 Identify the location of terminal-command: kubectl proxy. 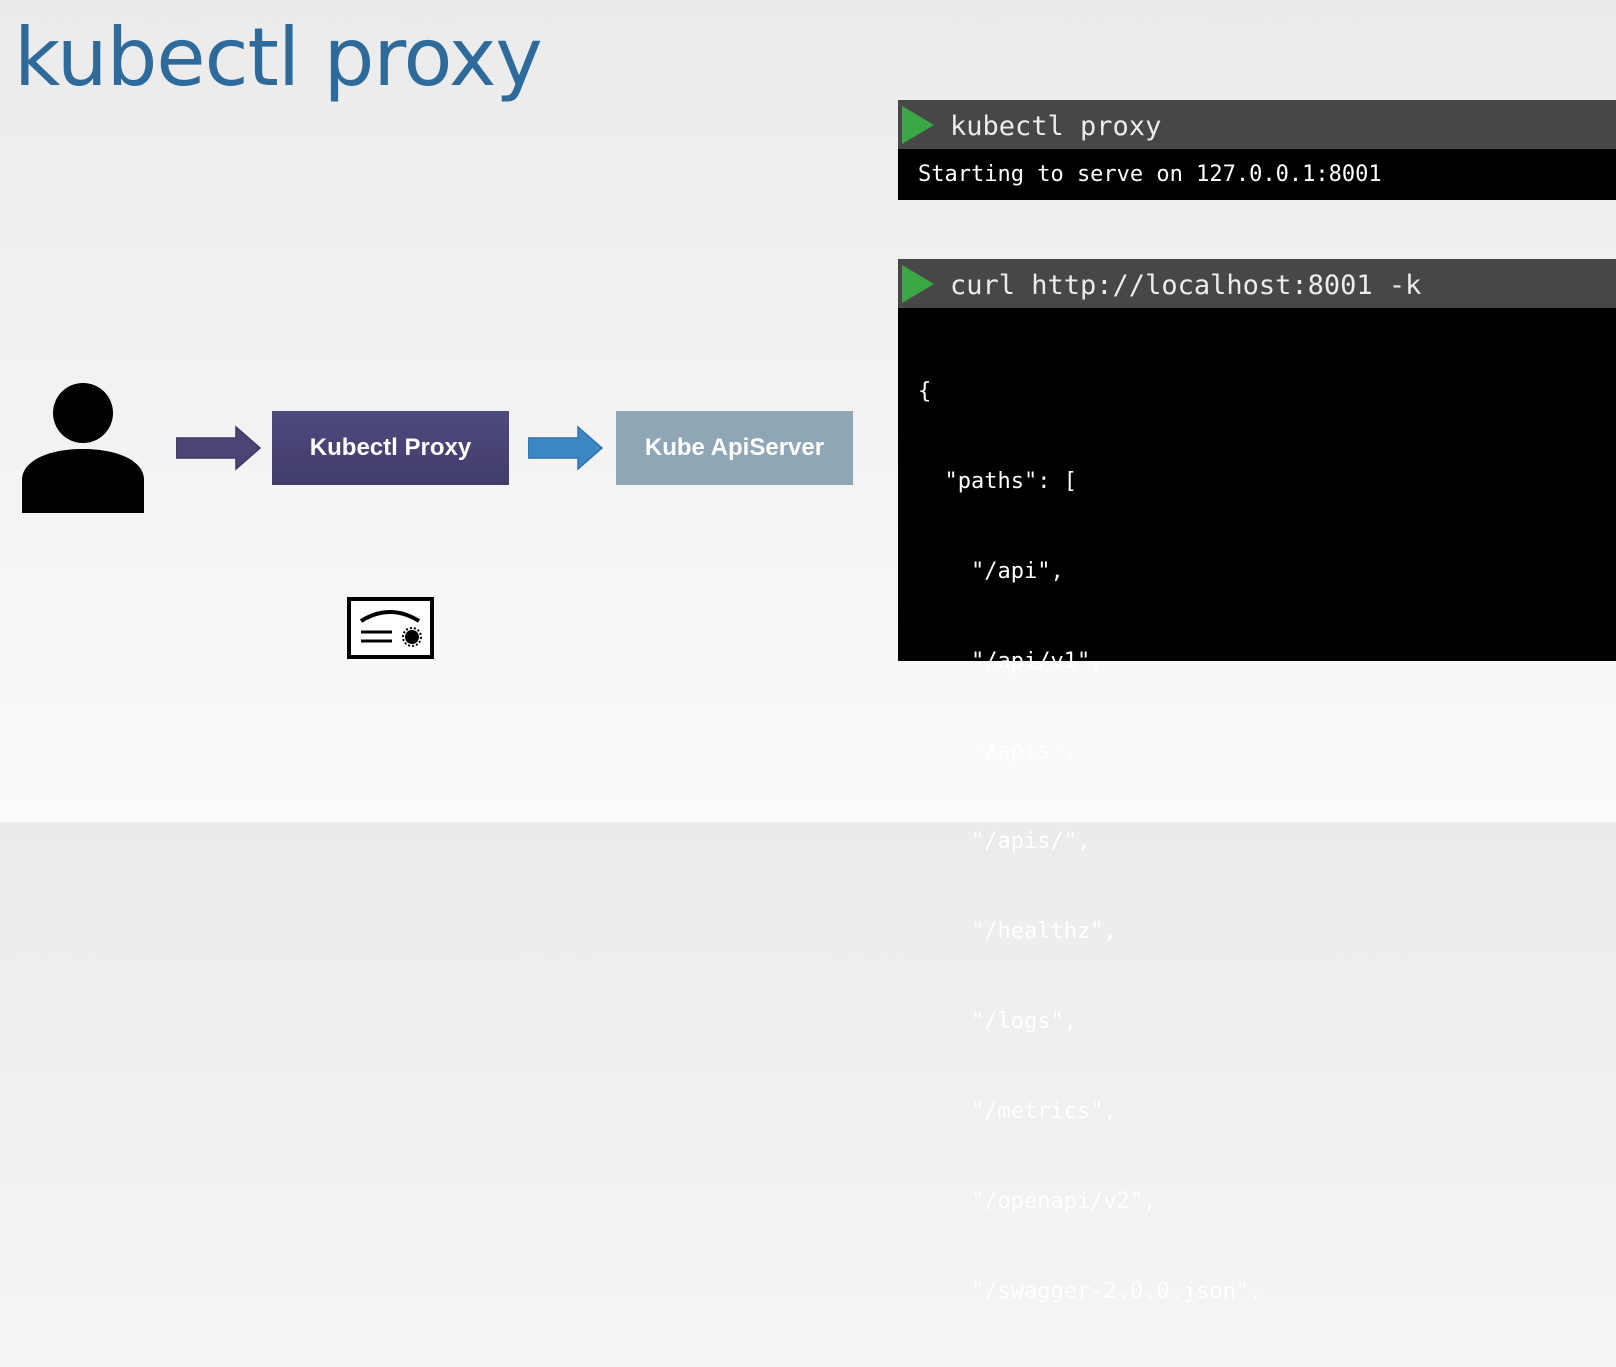
(1056, 126).